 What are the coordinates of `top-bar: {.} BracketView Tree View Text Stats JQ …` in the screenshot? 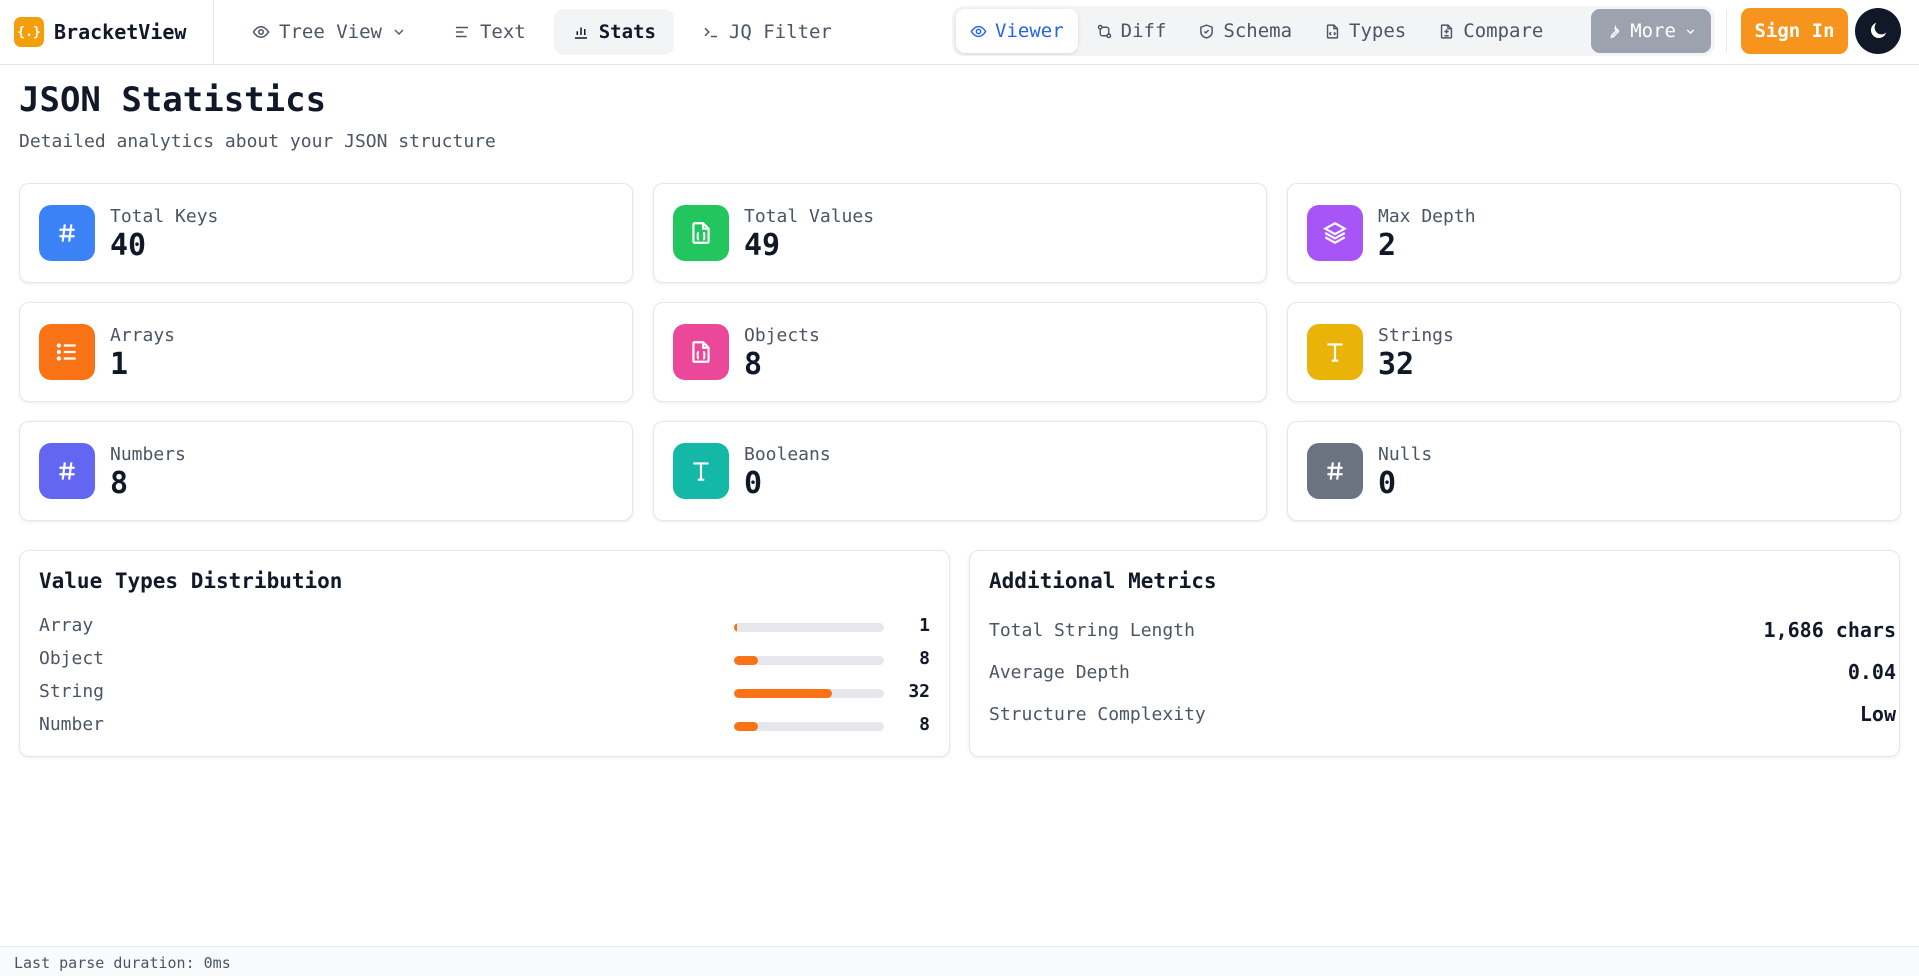 It's located at (959, 32).